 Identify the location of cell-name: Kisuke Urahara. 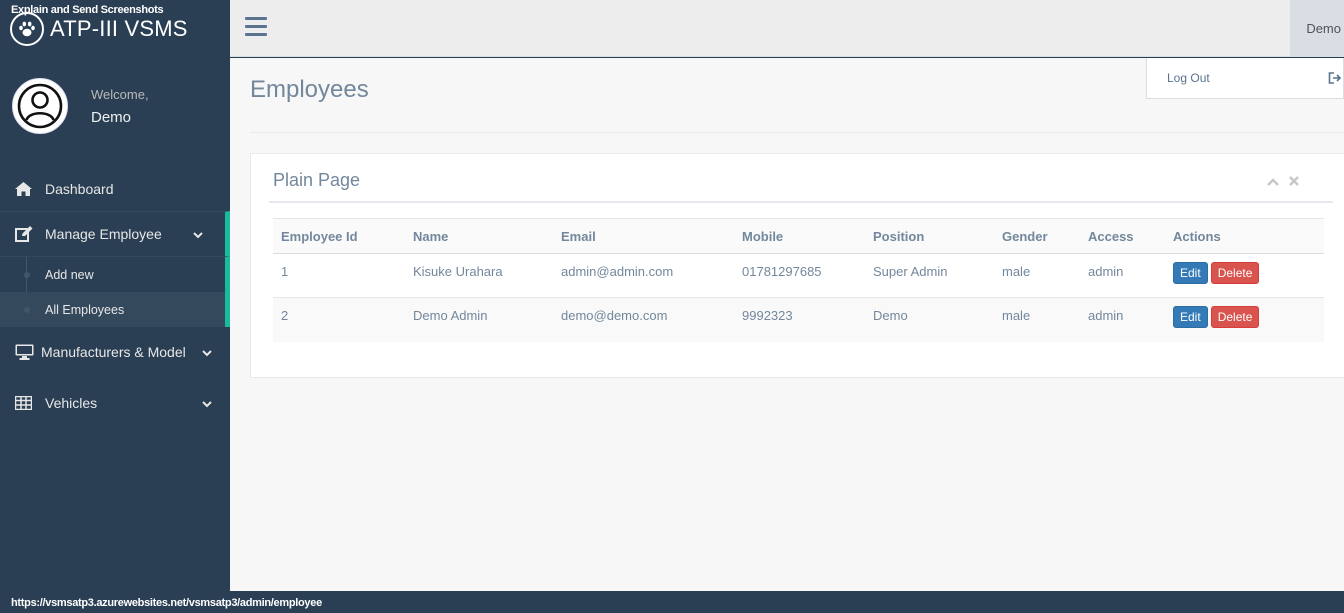
(479, 275).